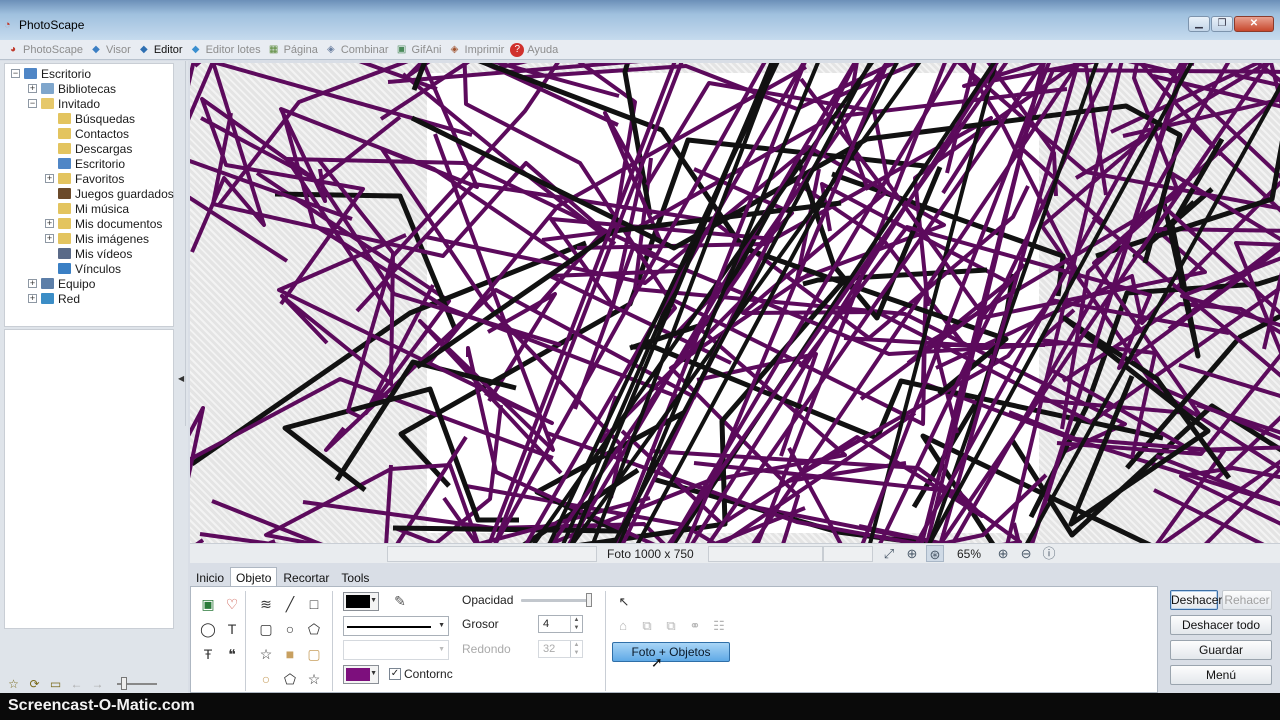 The image size is (1280, 720). What do you see at coordinates (306, 577) in the screenshot?
I see `tab-recortar: Recortar` at bounding box center [306, 577].